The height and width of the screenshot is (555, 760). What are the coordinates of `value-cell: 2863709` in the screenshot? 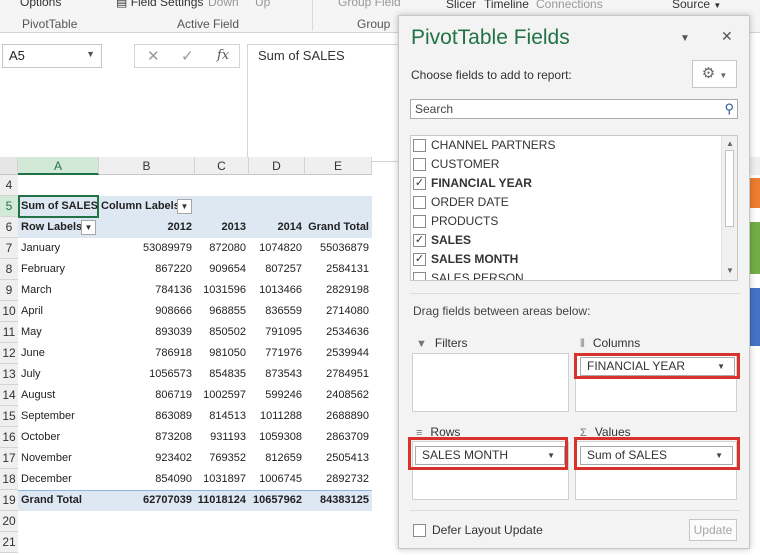 It's located at (347, 437).